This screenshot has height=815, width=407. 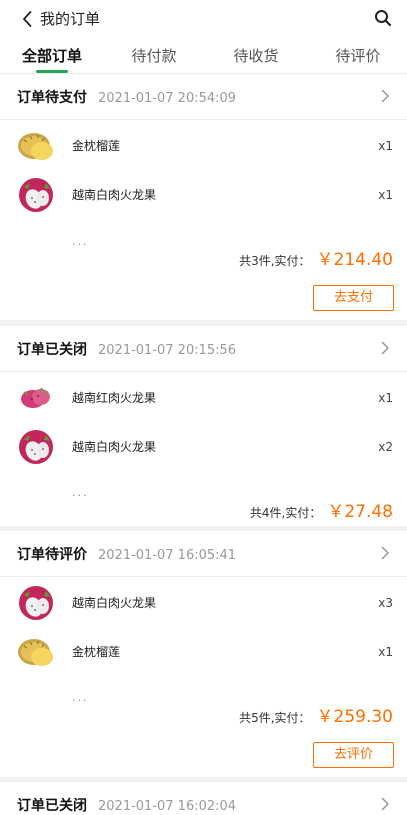 I want to click on order-item: 越南白肉火龙果 x3, so click(x=203, y=603).